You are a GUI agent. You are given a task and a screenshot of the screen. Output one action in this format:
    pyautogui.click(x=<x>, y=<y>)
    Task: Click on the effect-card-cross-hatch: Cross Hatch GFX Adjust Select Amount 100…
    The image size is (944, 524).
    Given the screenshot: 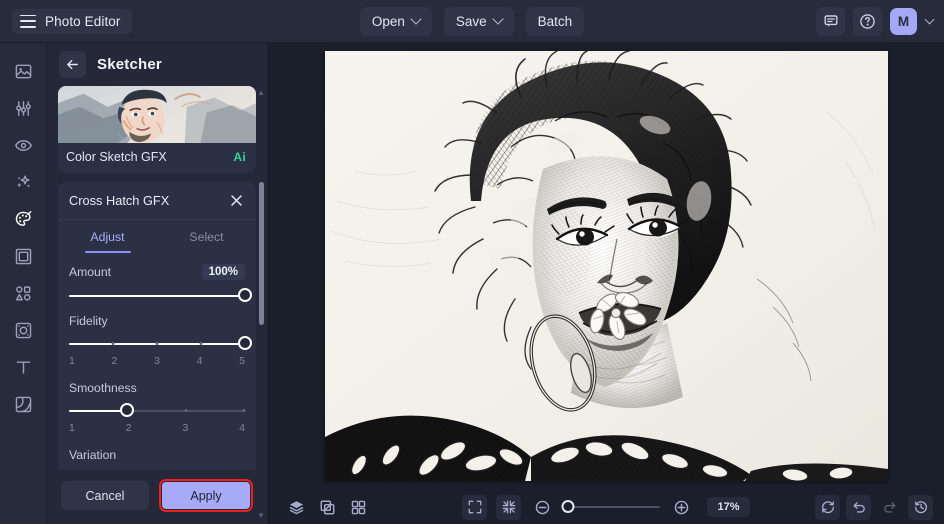 What is the action you would take?
    pyautogui.click(x=157, y=326)
    